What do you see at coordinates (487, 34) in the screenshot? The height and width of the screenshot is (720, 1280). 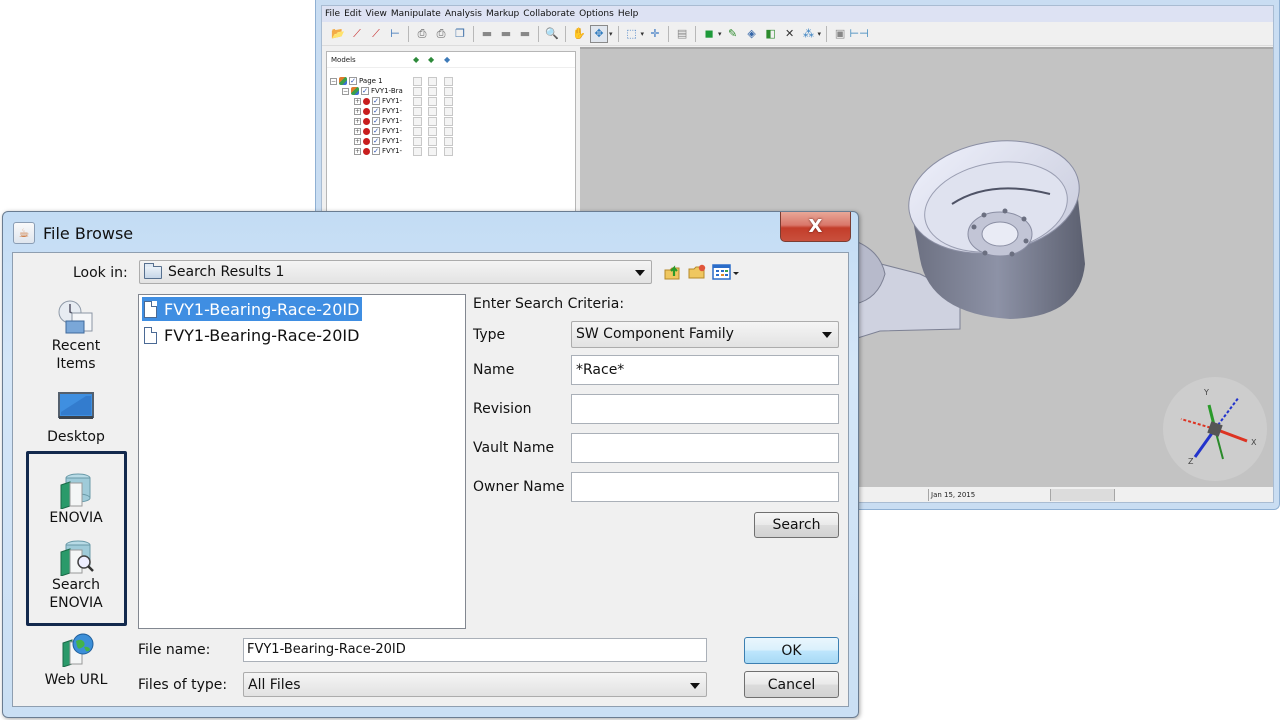 I see `layout-1-icon: ▬` at bounding box center [487, 34].